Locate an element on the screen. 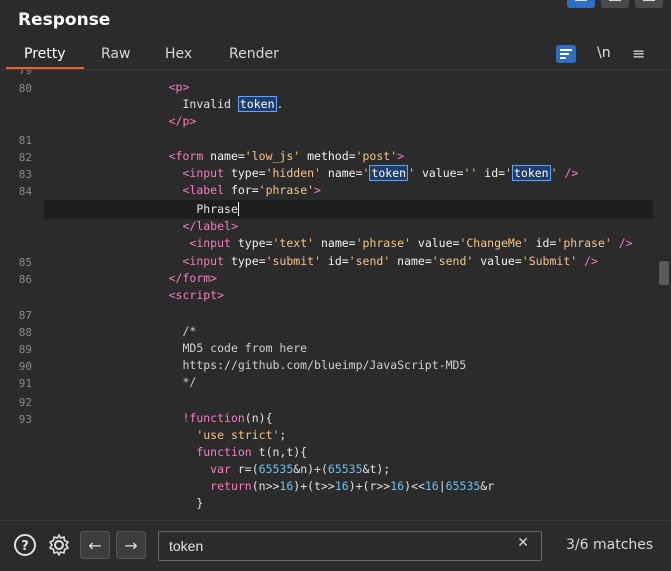  line-number: 89 is located at coordinates (25, 349).